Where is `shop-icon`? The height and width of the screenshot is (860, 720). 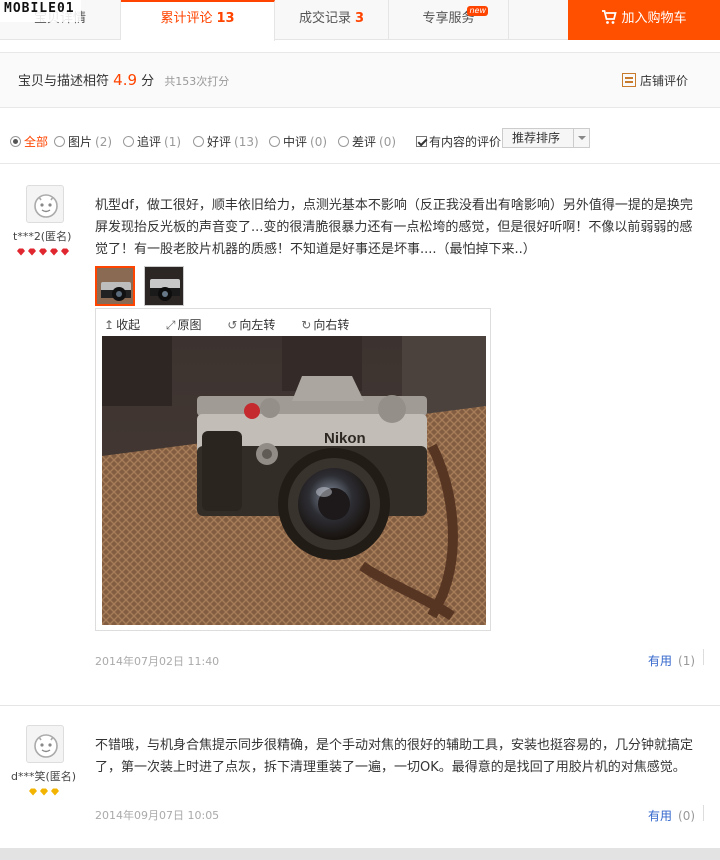
shop-icon is located at coordinates (629, 80).